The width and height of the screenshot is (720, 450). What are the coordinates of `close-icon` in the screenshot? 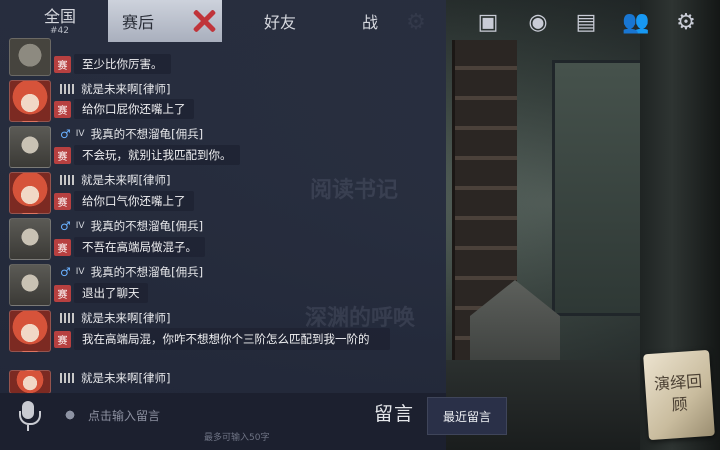 It's located at (204, 21).